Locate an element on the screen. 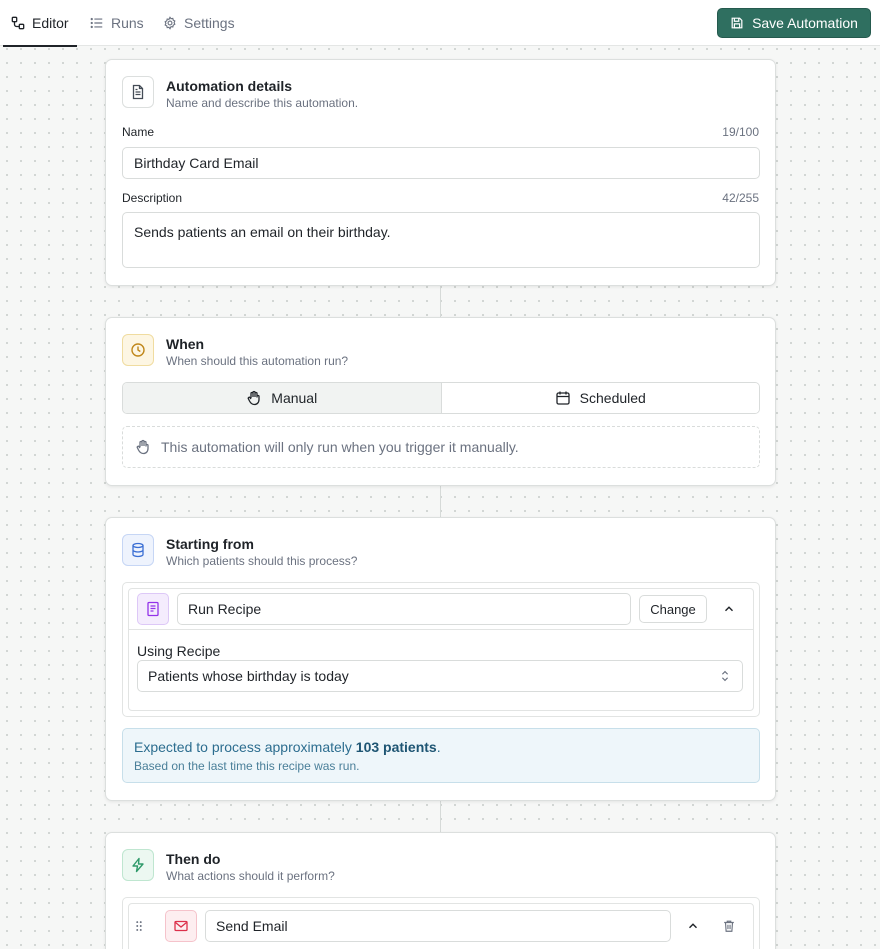 The image size is (880, 949). change-button: Change is located at coordinates (673, 609).